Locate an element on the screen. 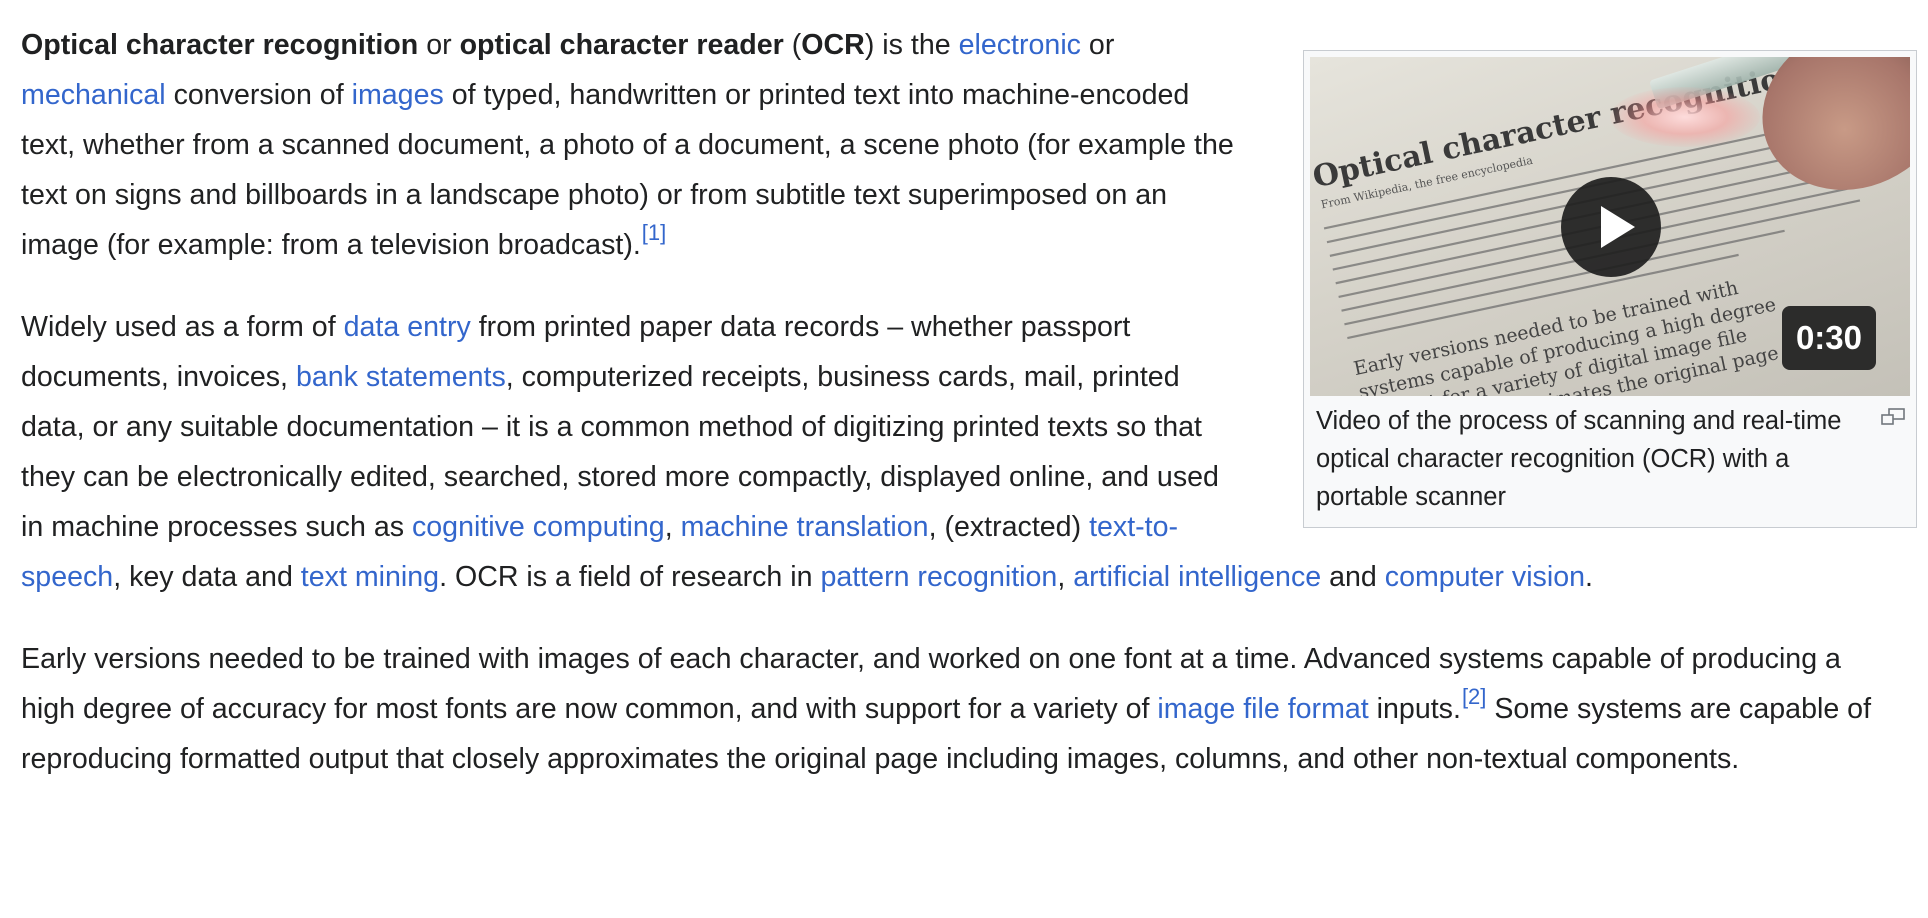 Image resolution: width=1928 pixels, height=918 pixels. link-image-file-format: image file format is located at coordinates (1262, 709).